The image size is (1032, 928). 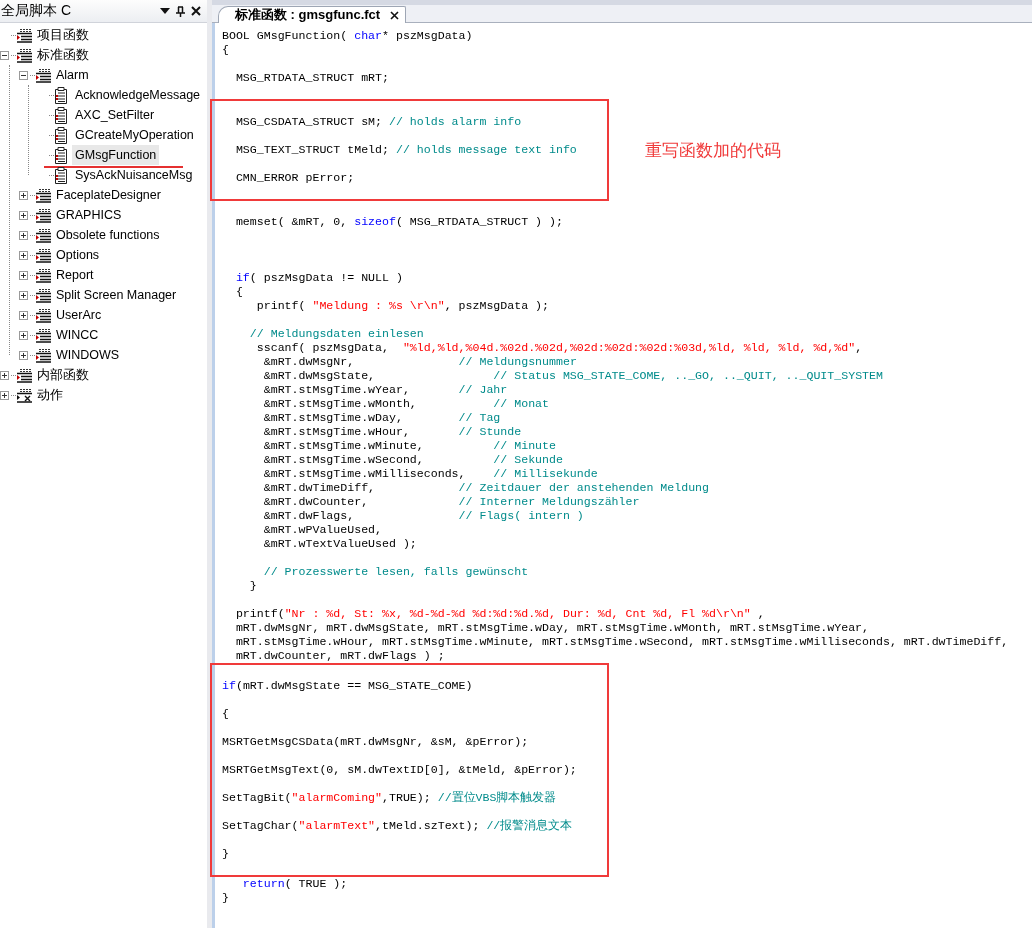 What do you see at coordinates (378, 122) in the screenshot?
I see `code-line: MSG_CSDATA_STRUCT sM; // holds alarm info` at bounding box center [378, 122].